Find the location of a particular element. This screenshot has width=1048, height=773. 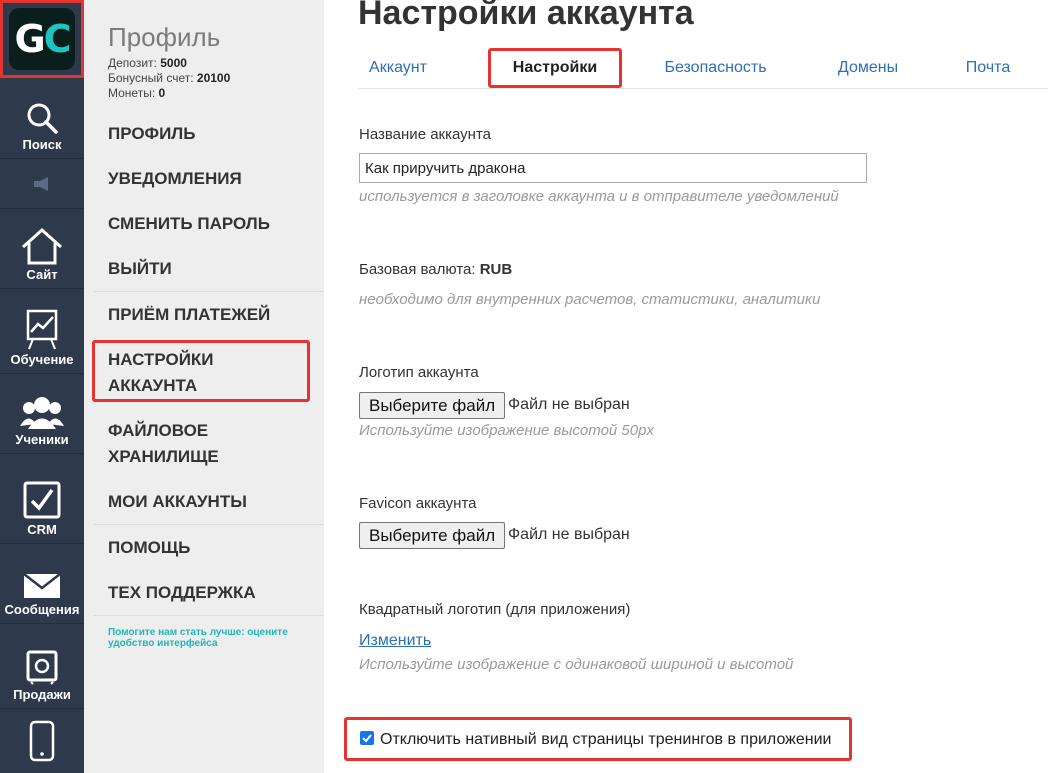

deposit-value: 5000 is located at coordinates (173, 63).